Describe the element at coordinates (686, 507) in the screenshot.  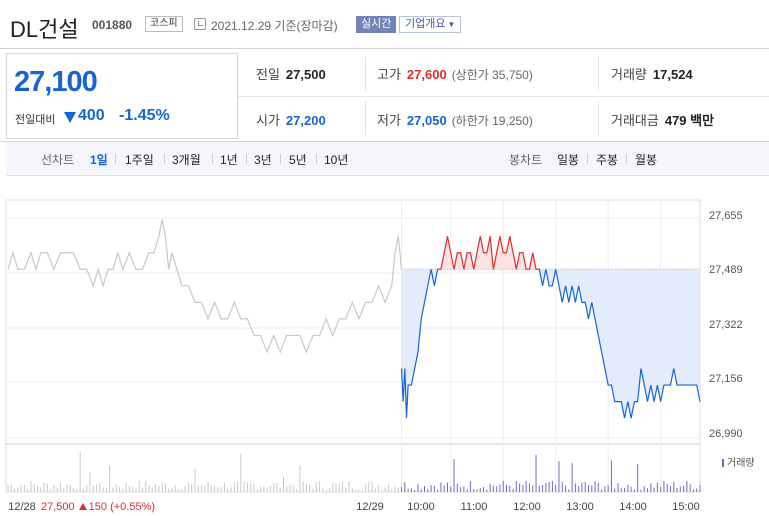
I see `x-tick-label: 15:00` at that location.